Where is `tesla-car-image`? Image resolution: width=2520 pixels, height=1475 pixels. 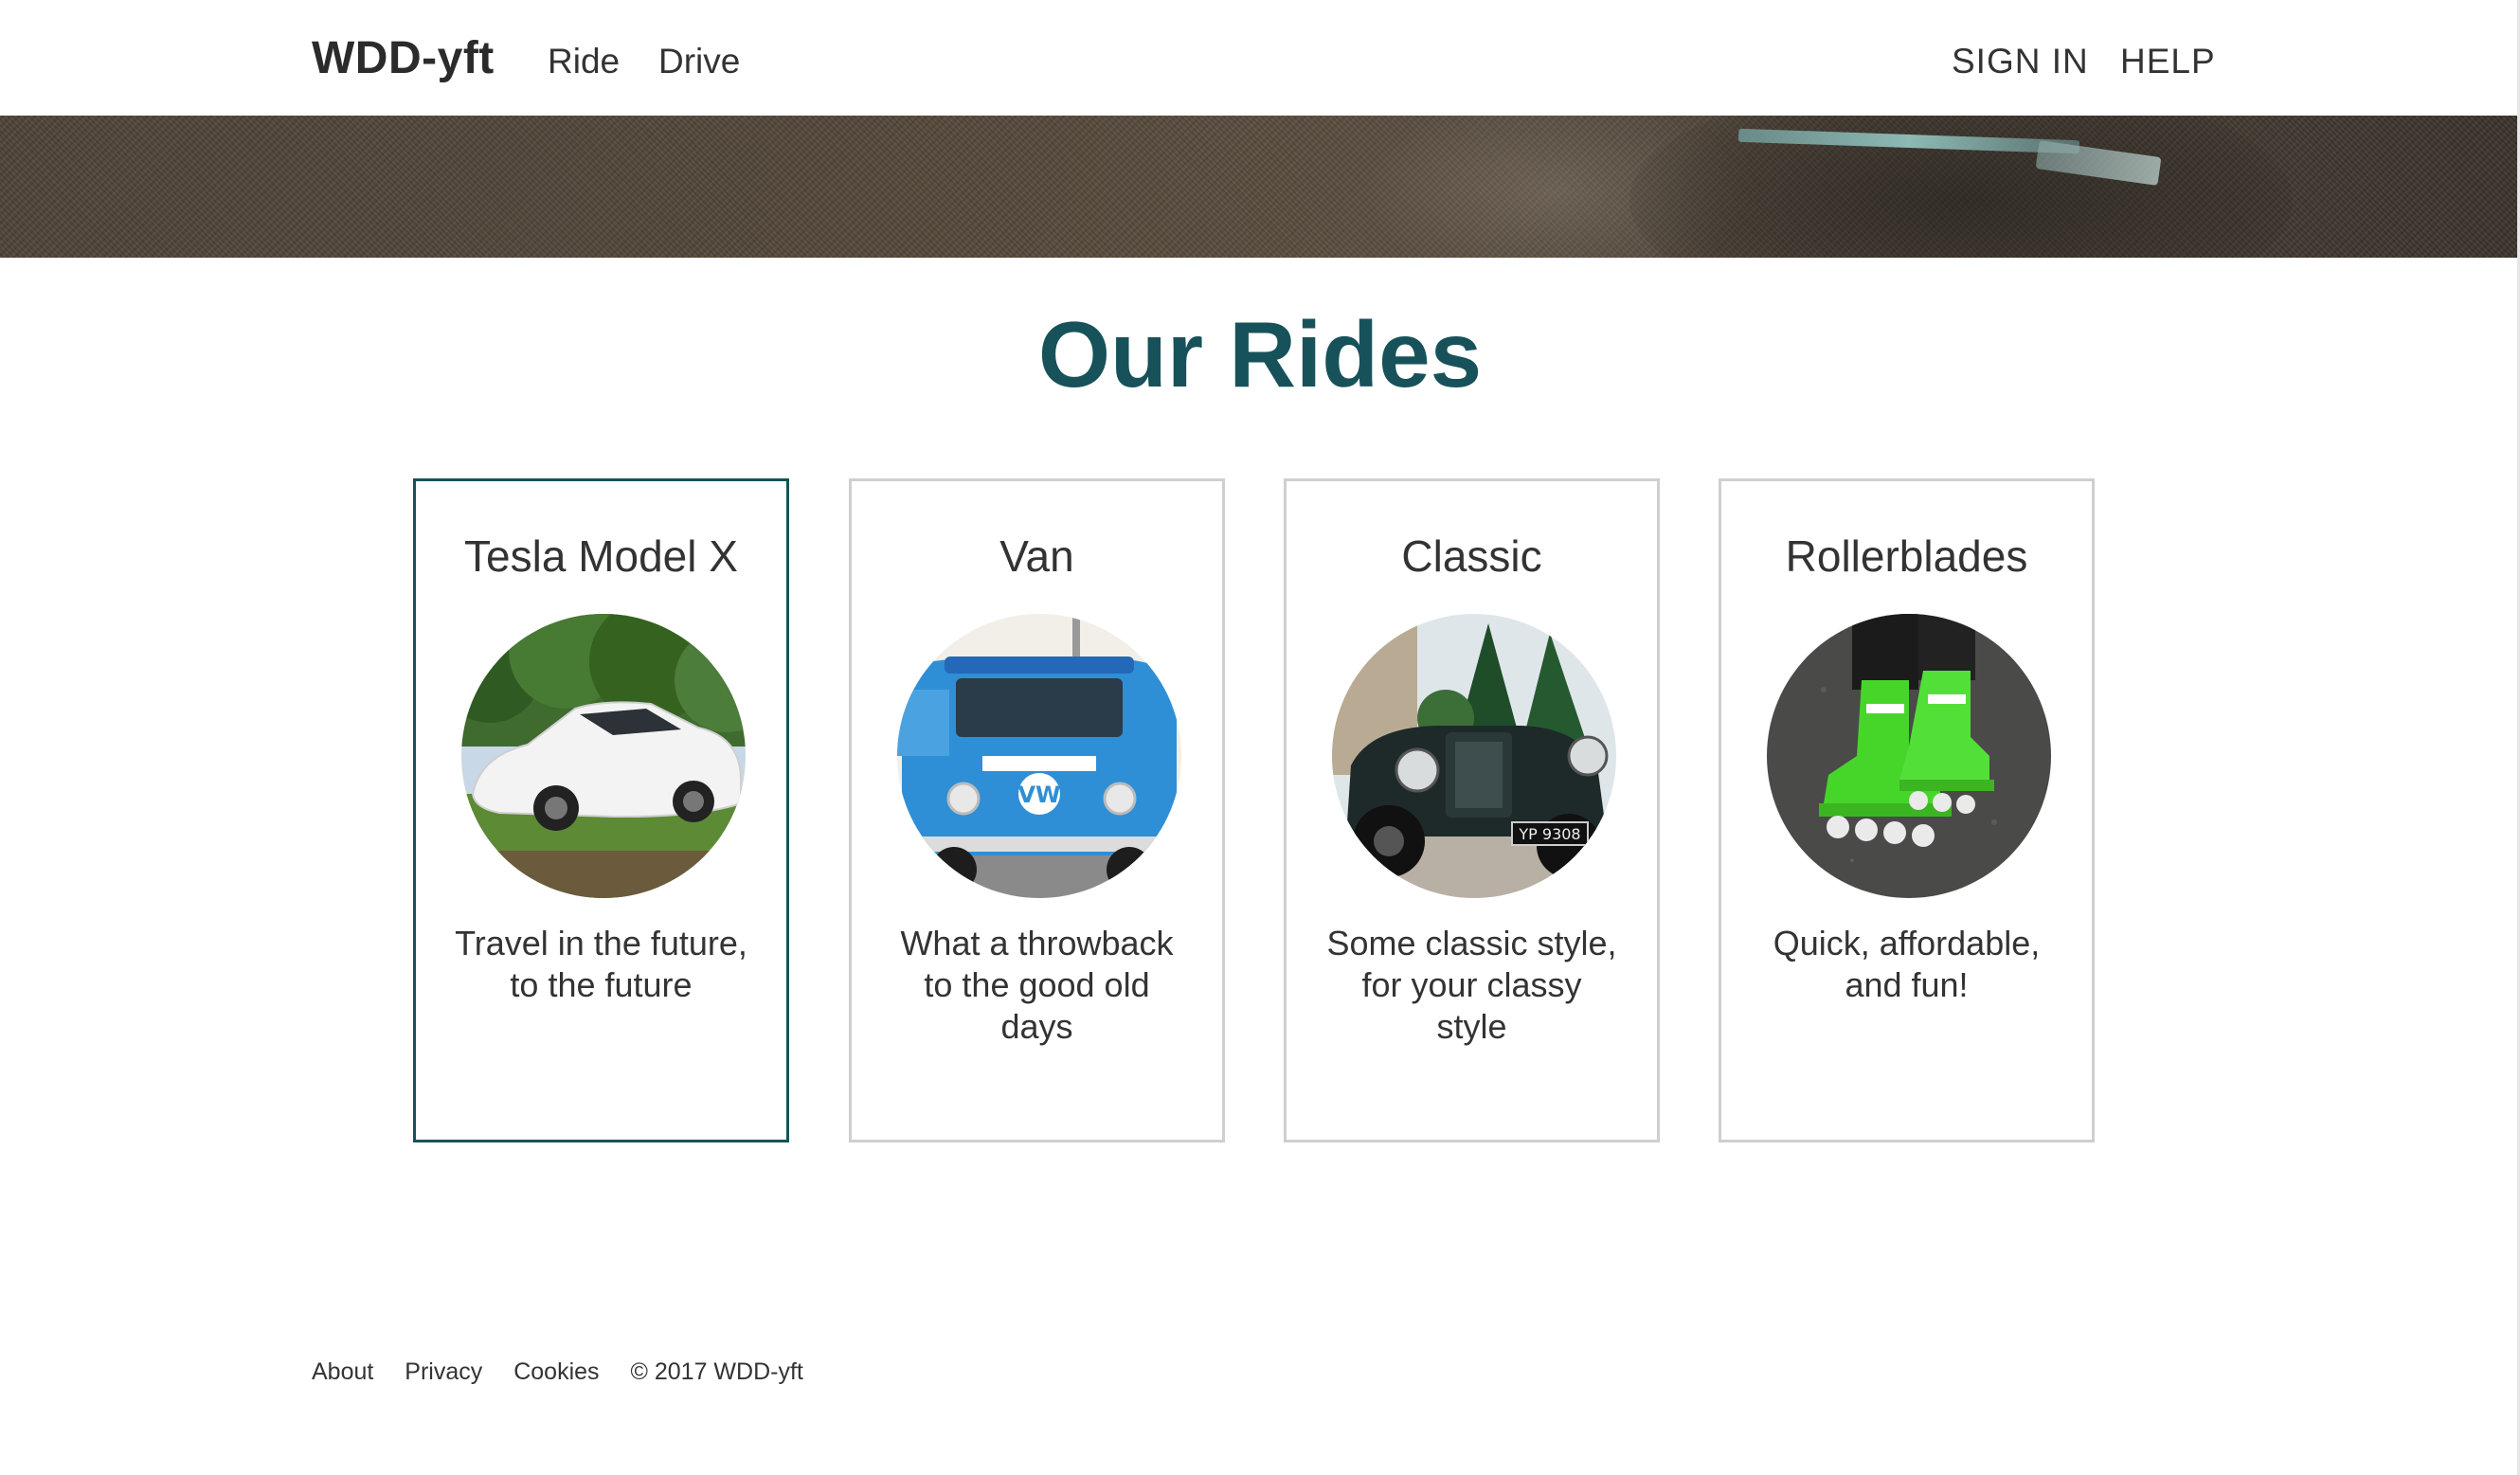
tesla-car-image is located at coordinates (603, 756).